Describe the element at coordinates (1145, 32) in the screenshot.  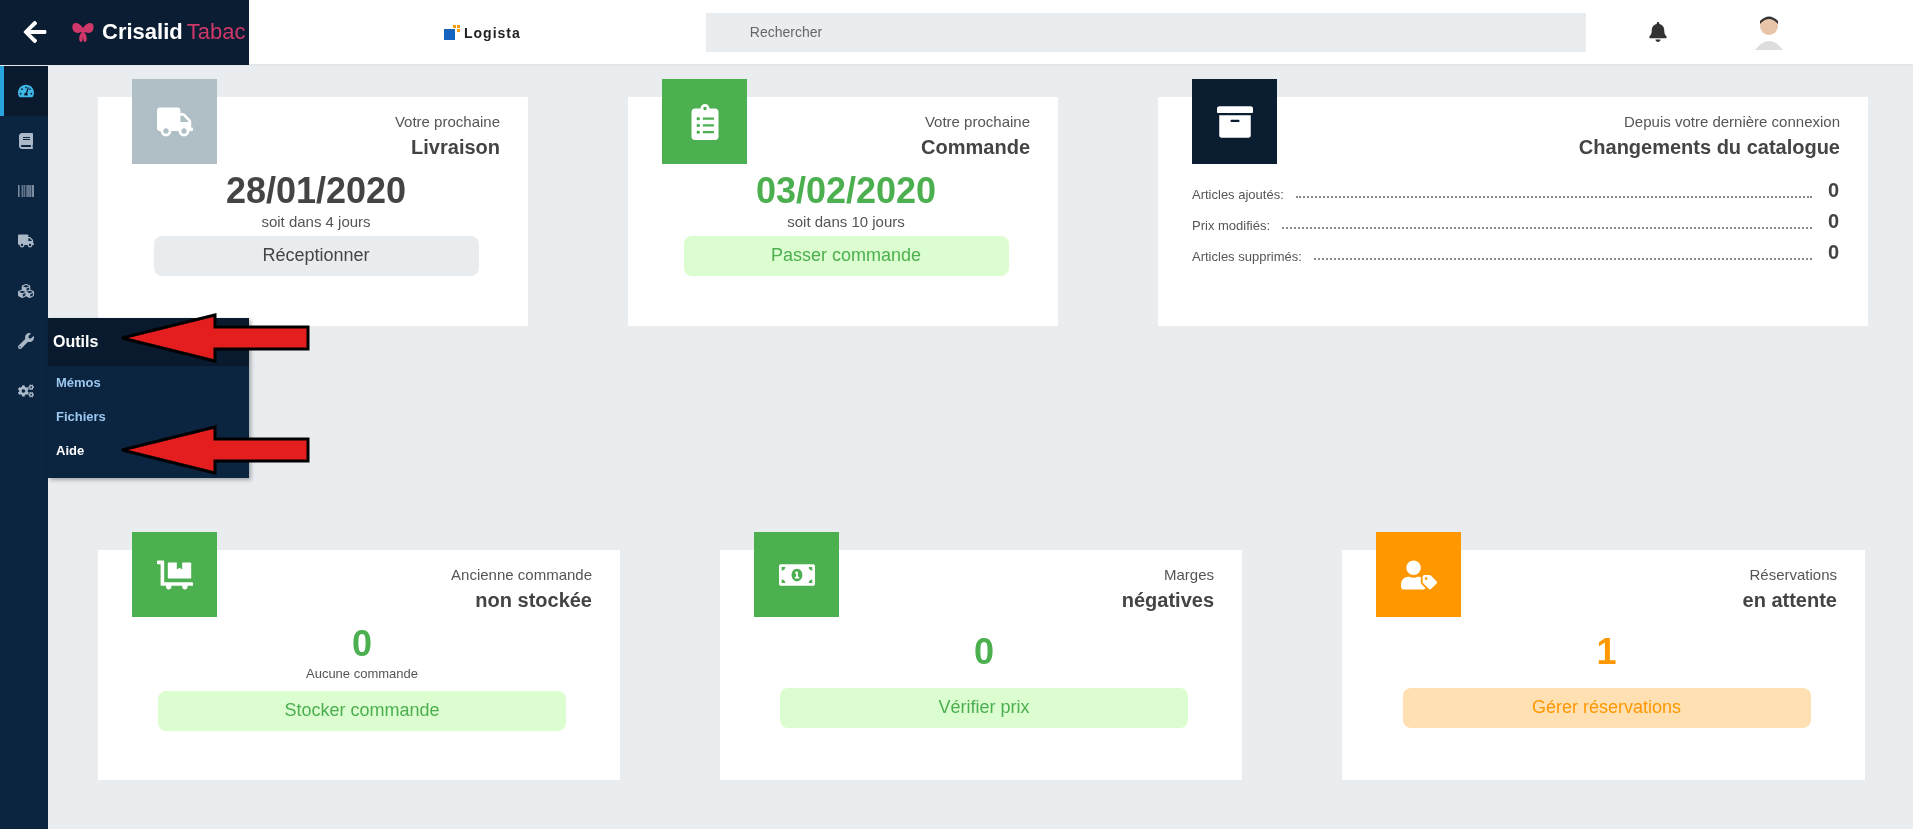
I see `search-field: Rechercher` at that location.